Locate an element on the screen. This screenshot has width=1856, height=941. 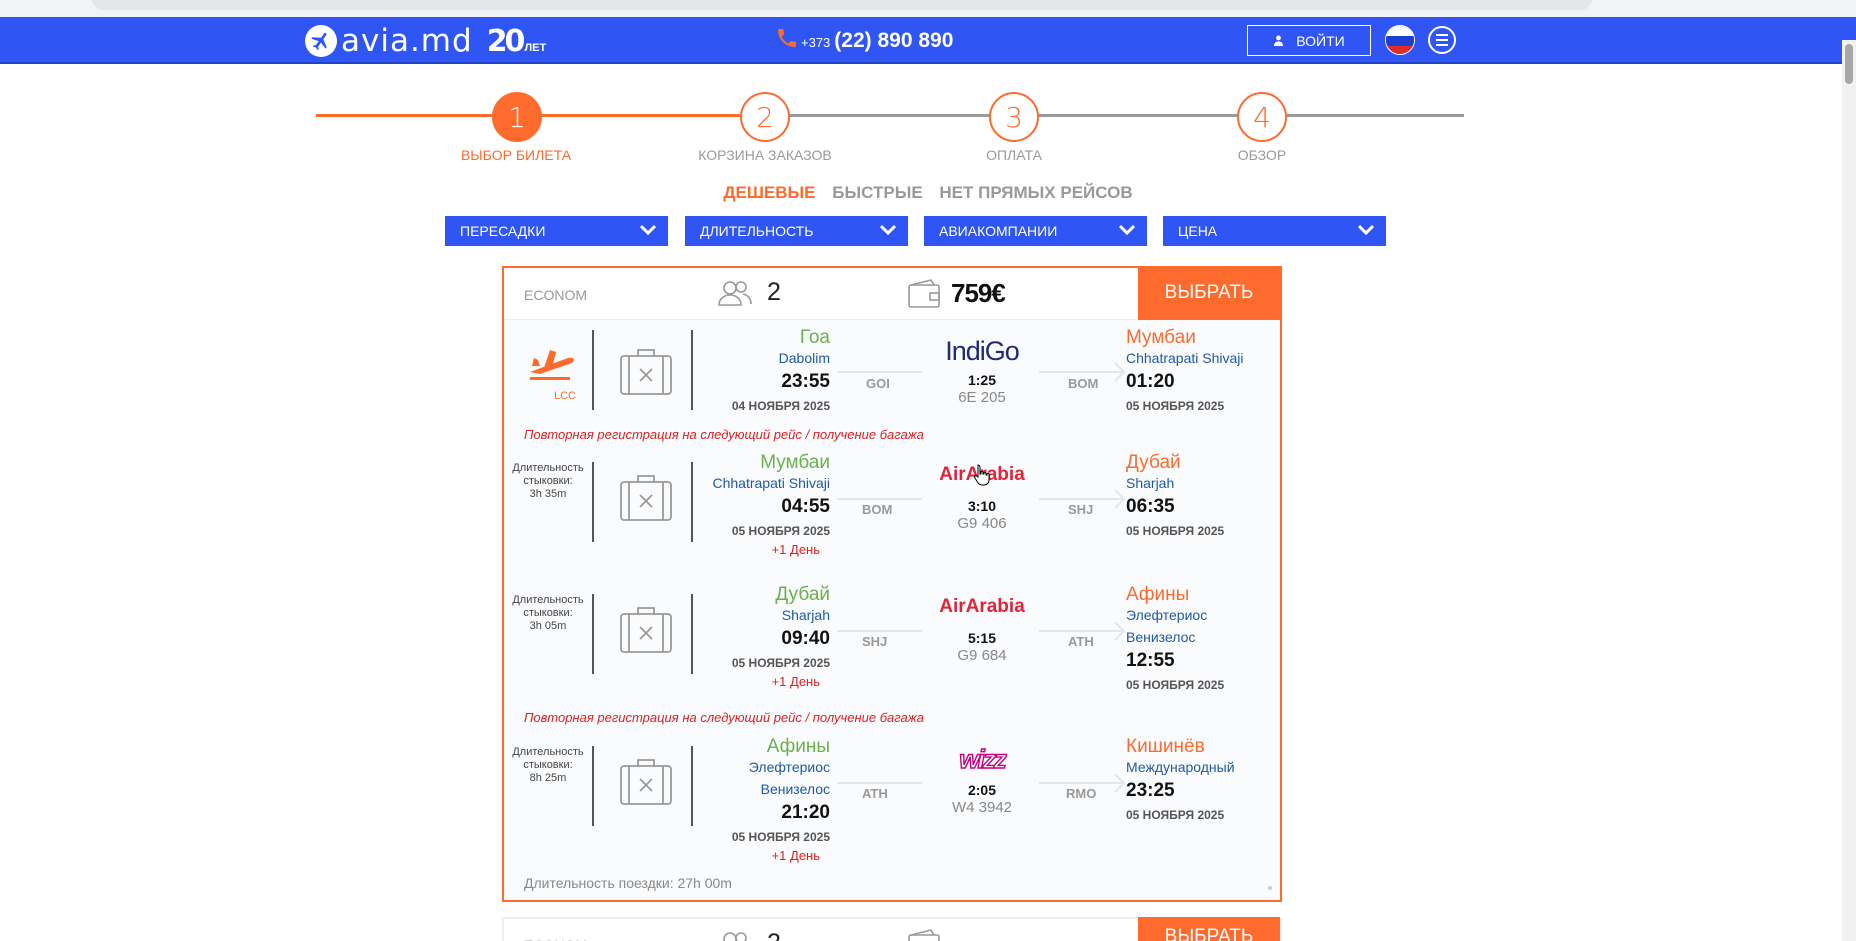
departure-time: 23:55 is located at coordinates (805, 381).